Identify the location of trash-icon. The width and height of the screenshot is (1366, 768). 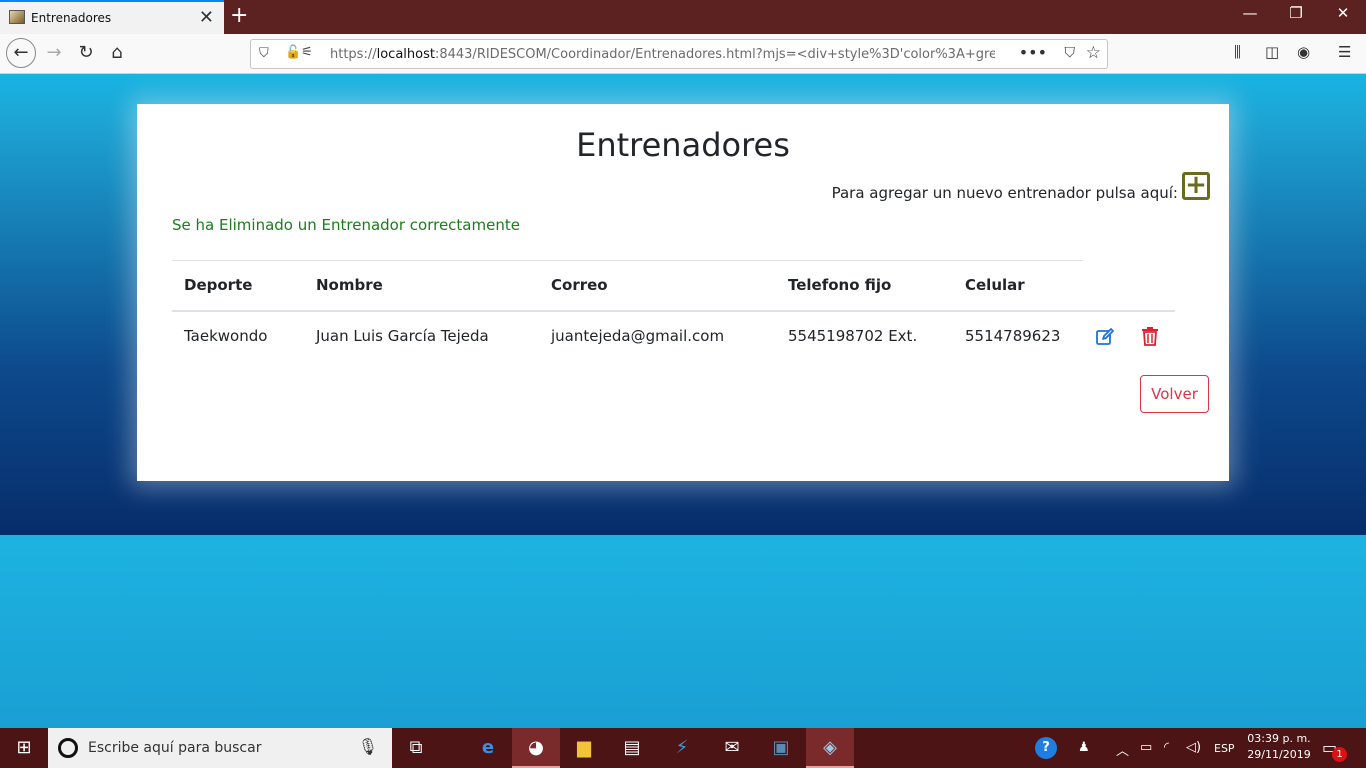
(1150, 336).